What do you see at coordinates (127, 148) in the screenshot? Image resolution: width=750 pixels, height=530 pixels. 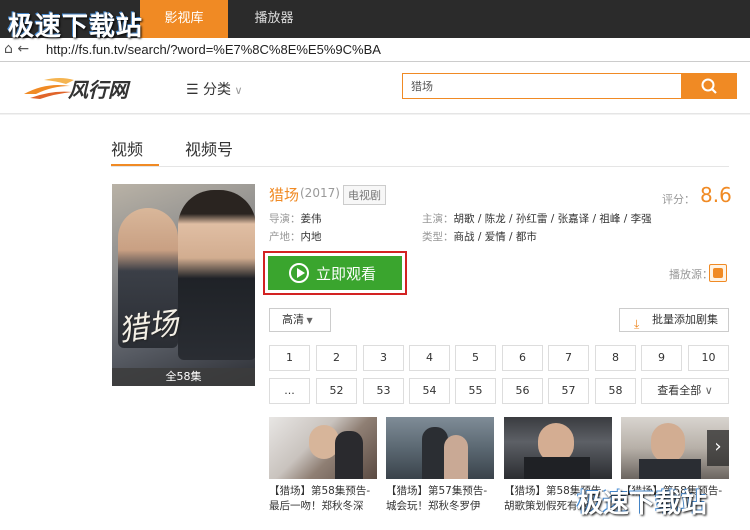 I see `tab-video: 视频` at bounding box center [127, 148].